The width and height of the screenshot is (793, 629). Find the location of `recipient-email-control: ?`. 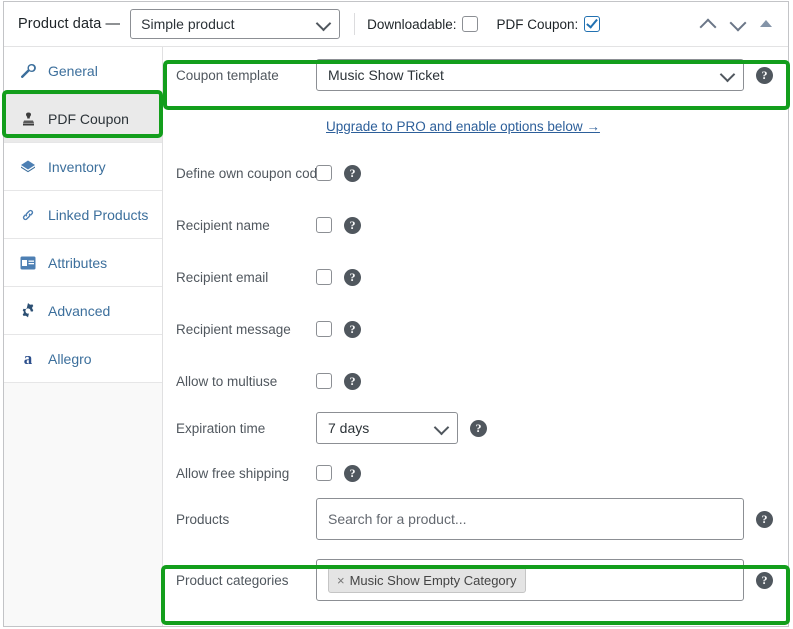

recipient-email-control: ? is located at coordinates (338, 277).